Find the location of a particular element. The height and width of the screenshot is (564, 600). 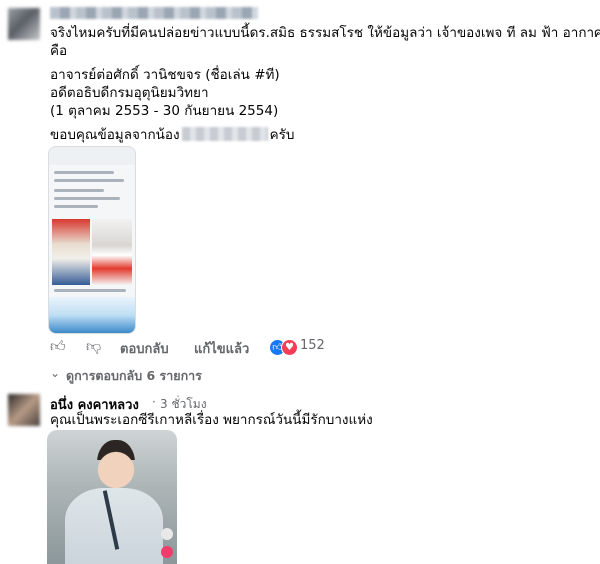

comment-text-line-2: คือ is located at coordinates (59, 51).